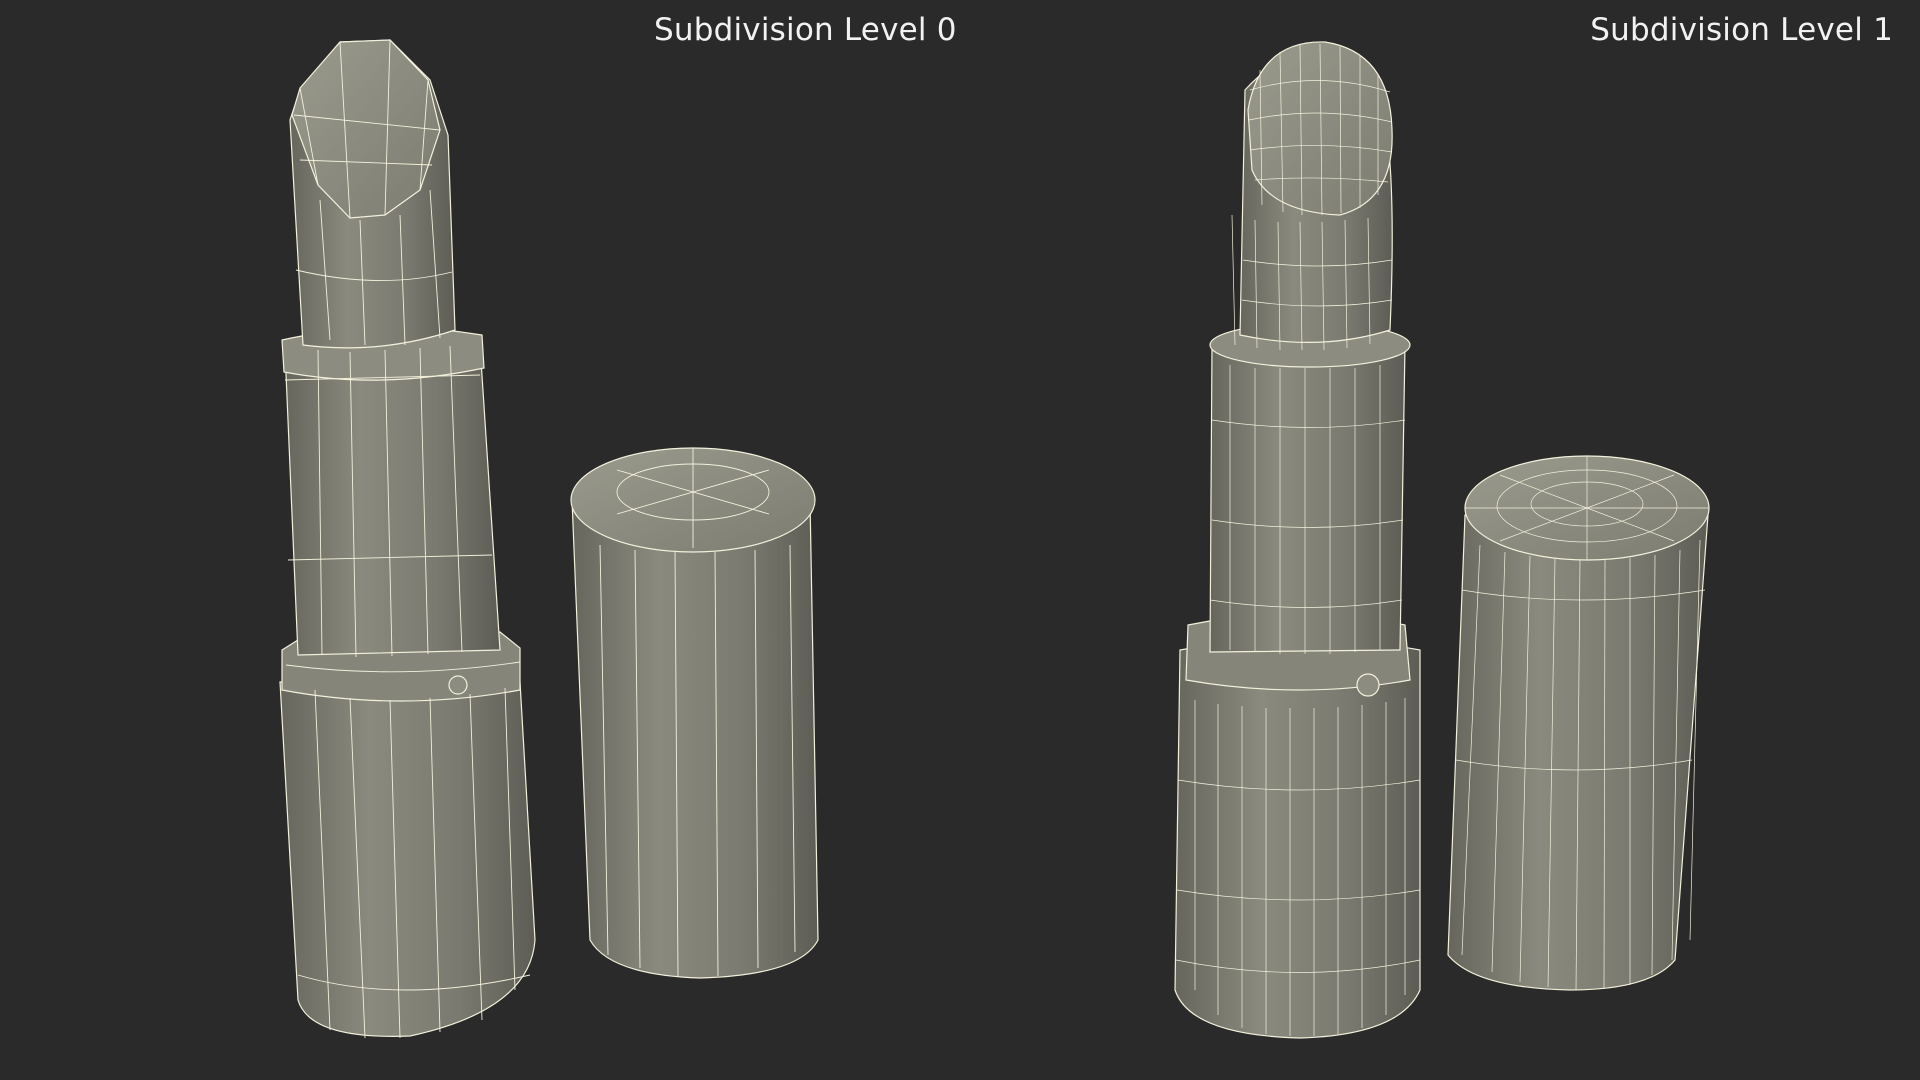 The image size is (1920, 1080). What do you see at coordinates (695, 739) in the screenshot?
I see `cap-body` at bounding box center [695, 739].